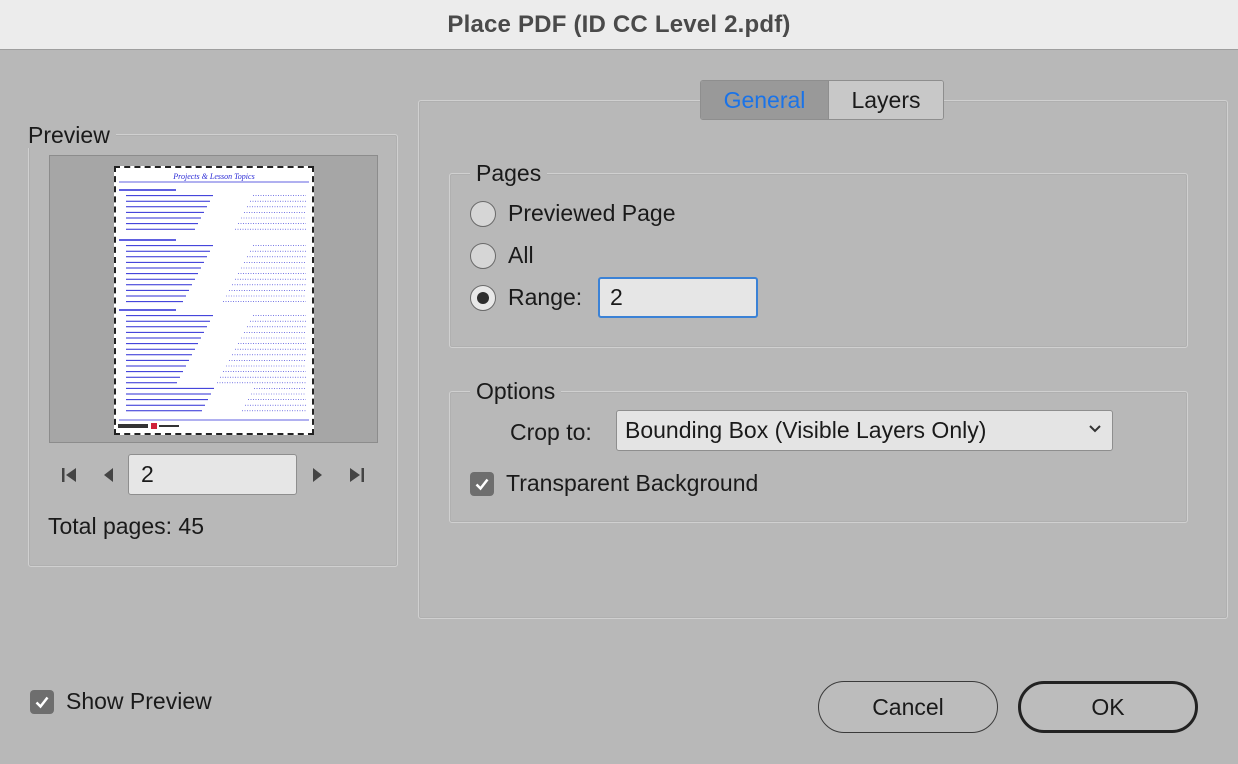 The width and height of the screenshot is (1238, 764). I want to click on cancel-button: Cancel, so click(908, 707).